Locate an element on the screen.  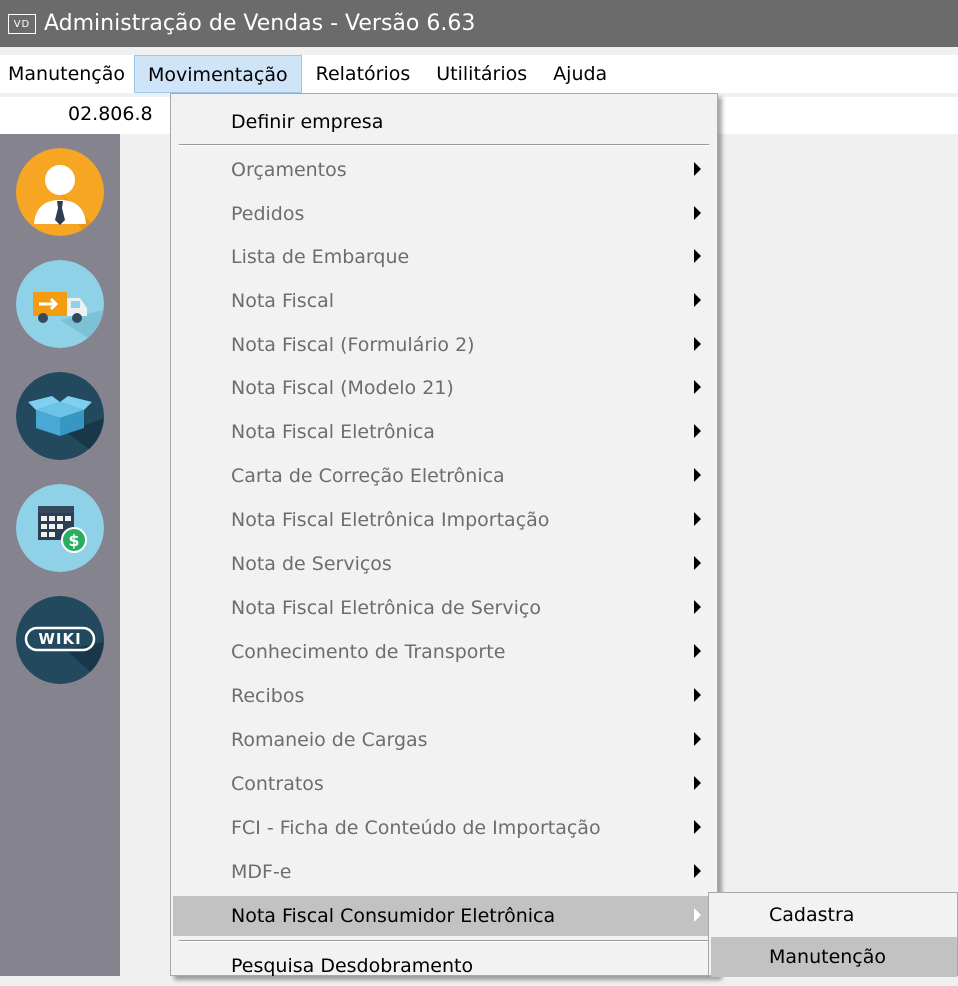
nfce-submenu: Cadastra Manutenção is located at coordinates (833, 934).